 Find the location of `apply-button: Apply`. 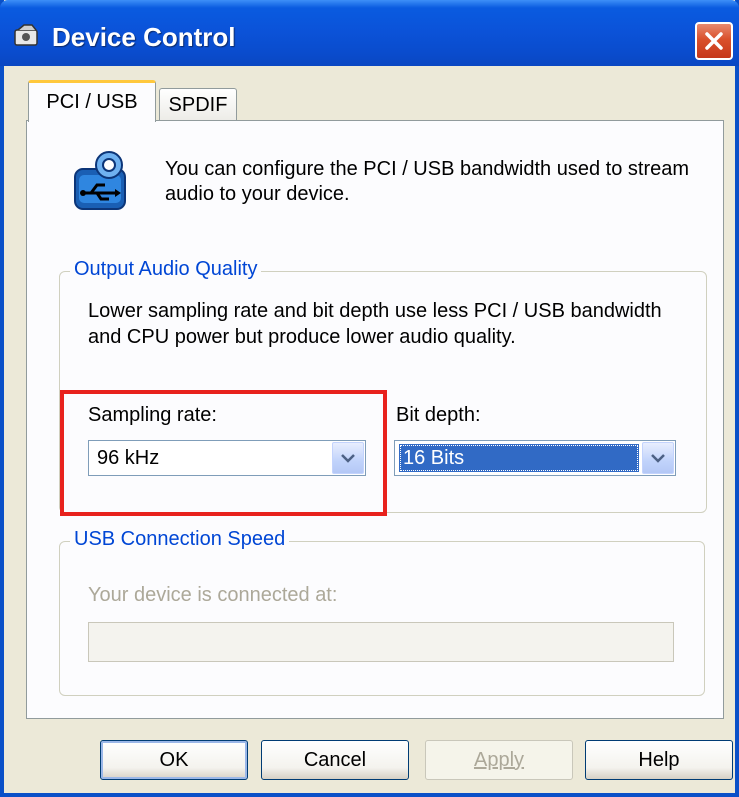

apply-button: Apply is located at coordinates (499, 760).